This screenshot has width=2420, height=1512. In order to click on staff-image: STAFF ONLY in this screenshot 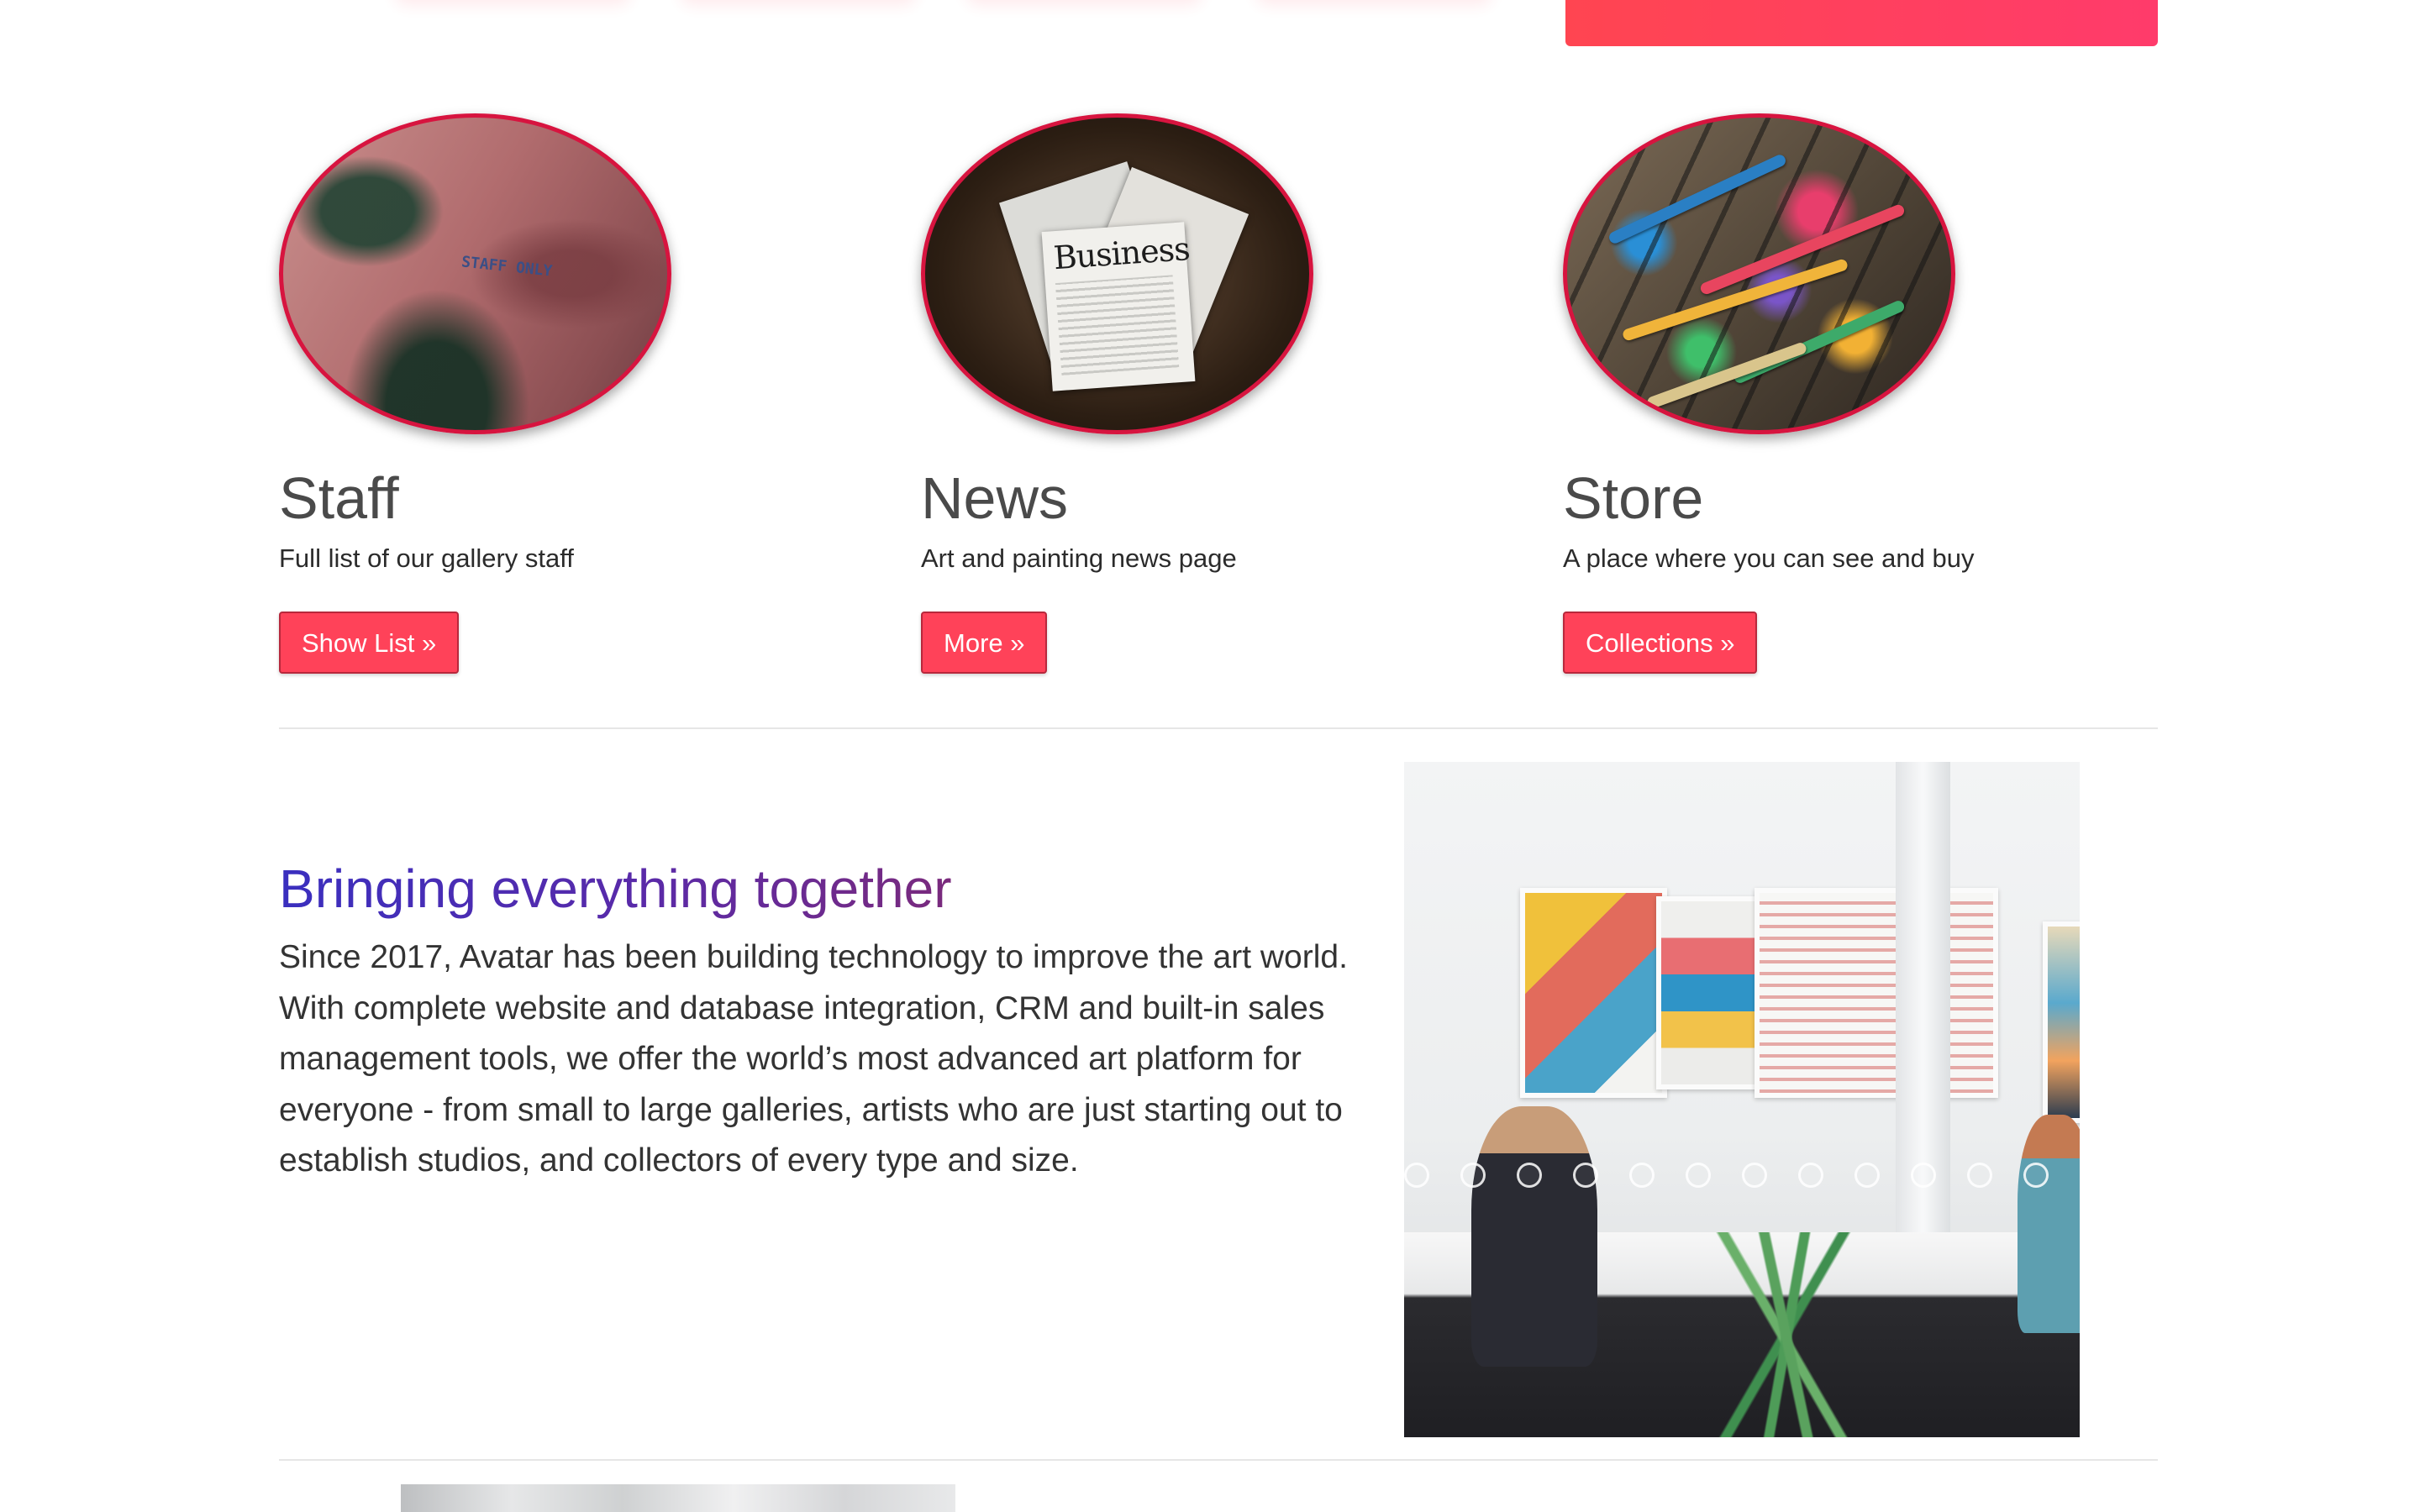, I will do `click(475, 273)`.